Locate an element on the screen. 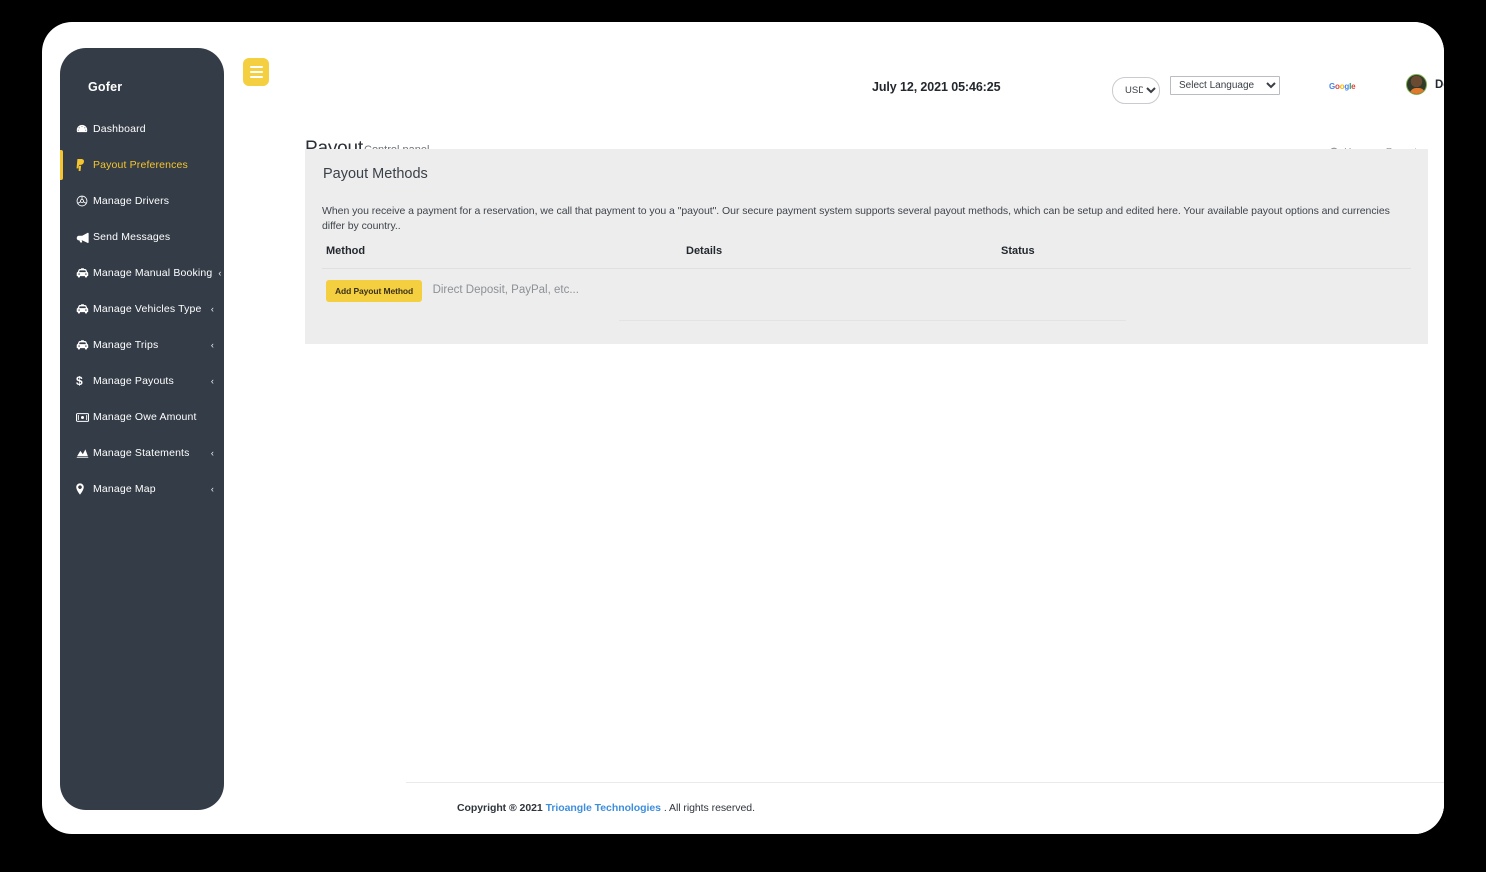 The image size is (1486, 872). user-menu: Devin is located at coordinates (1425, 84).